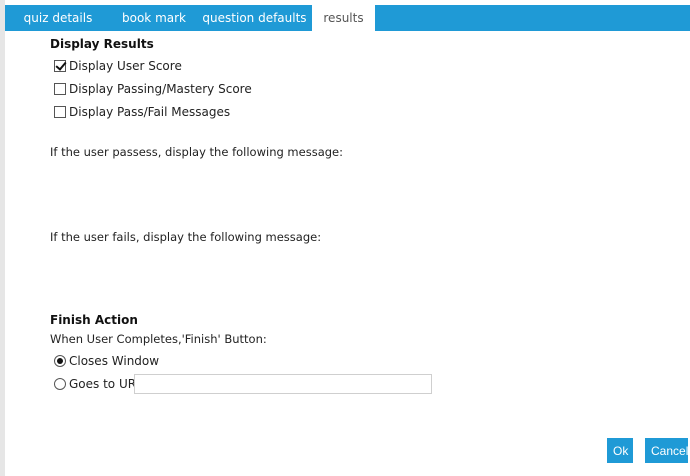  Describe the element at coordinates (158, 339) in the screenshot. I see `finish-action-subtitle: When User Completes,'Finish' Button:` at that location.